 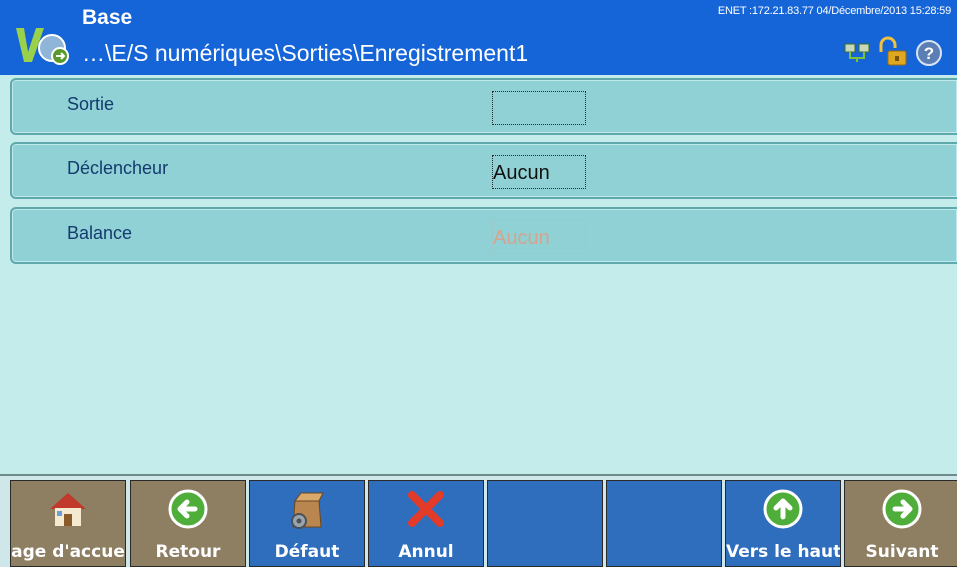 What do you see at coordinates (483, 235) in the screenshot?
I see `setting-row-balance: Balance Aucun` at bounding box center [483, 235].